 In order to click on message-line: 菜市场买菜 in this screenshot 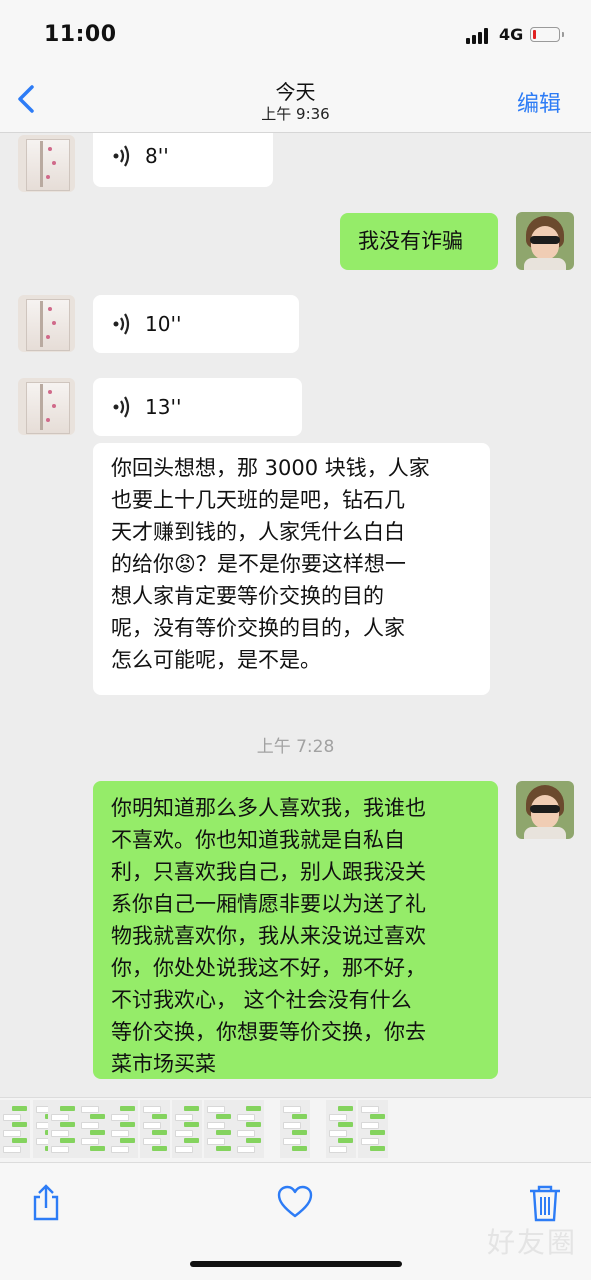, I will do `click(163, 1064)`.